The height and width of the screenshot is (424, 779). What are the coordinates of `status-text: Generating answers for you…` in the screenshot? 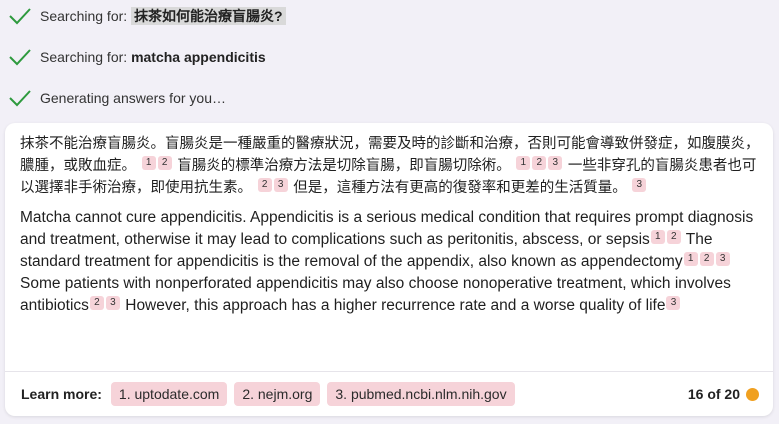 It's located at (133, 98).